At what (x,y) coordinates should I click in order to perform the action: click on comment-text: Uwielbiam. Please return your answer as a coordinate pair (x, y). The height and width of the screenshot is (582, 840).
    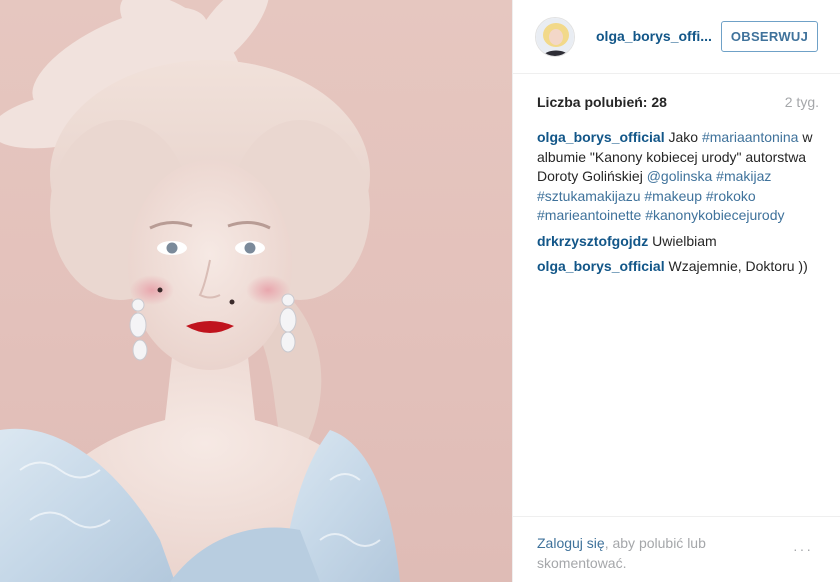
    Looking at the image, I should click on (682, 240).